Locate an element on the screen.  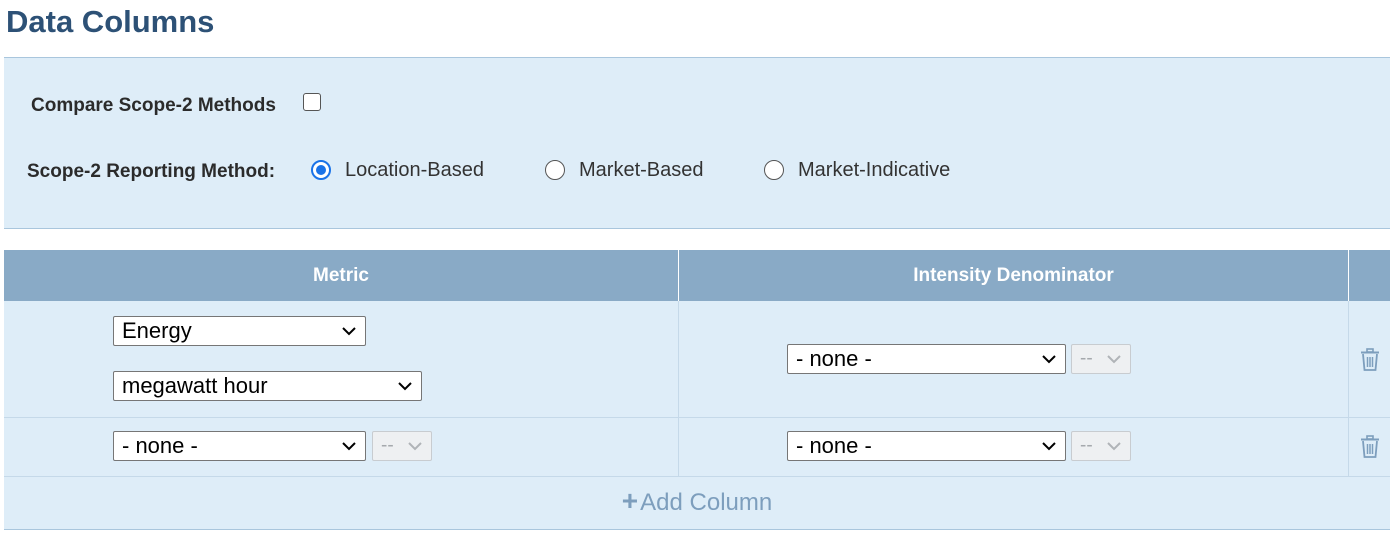
unit-select: megawatt hour is located at coordinates (267, 386).